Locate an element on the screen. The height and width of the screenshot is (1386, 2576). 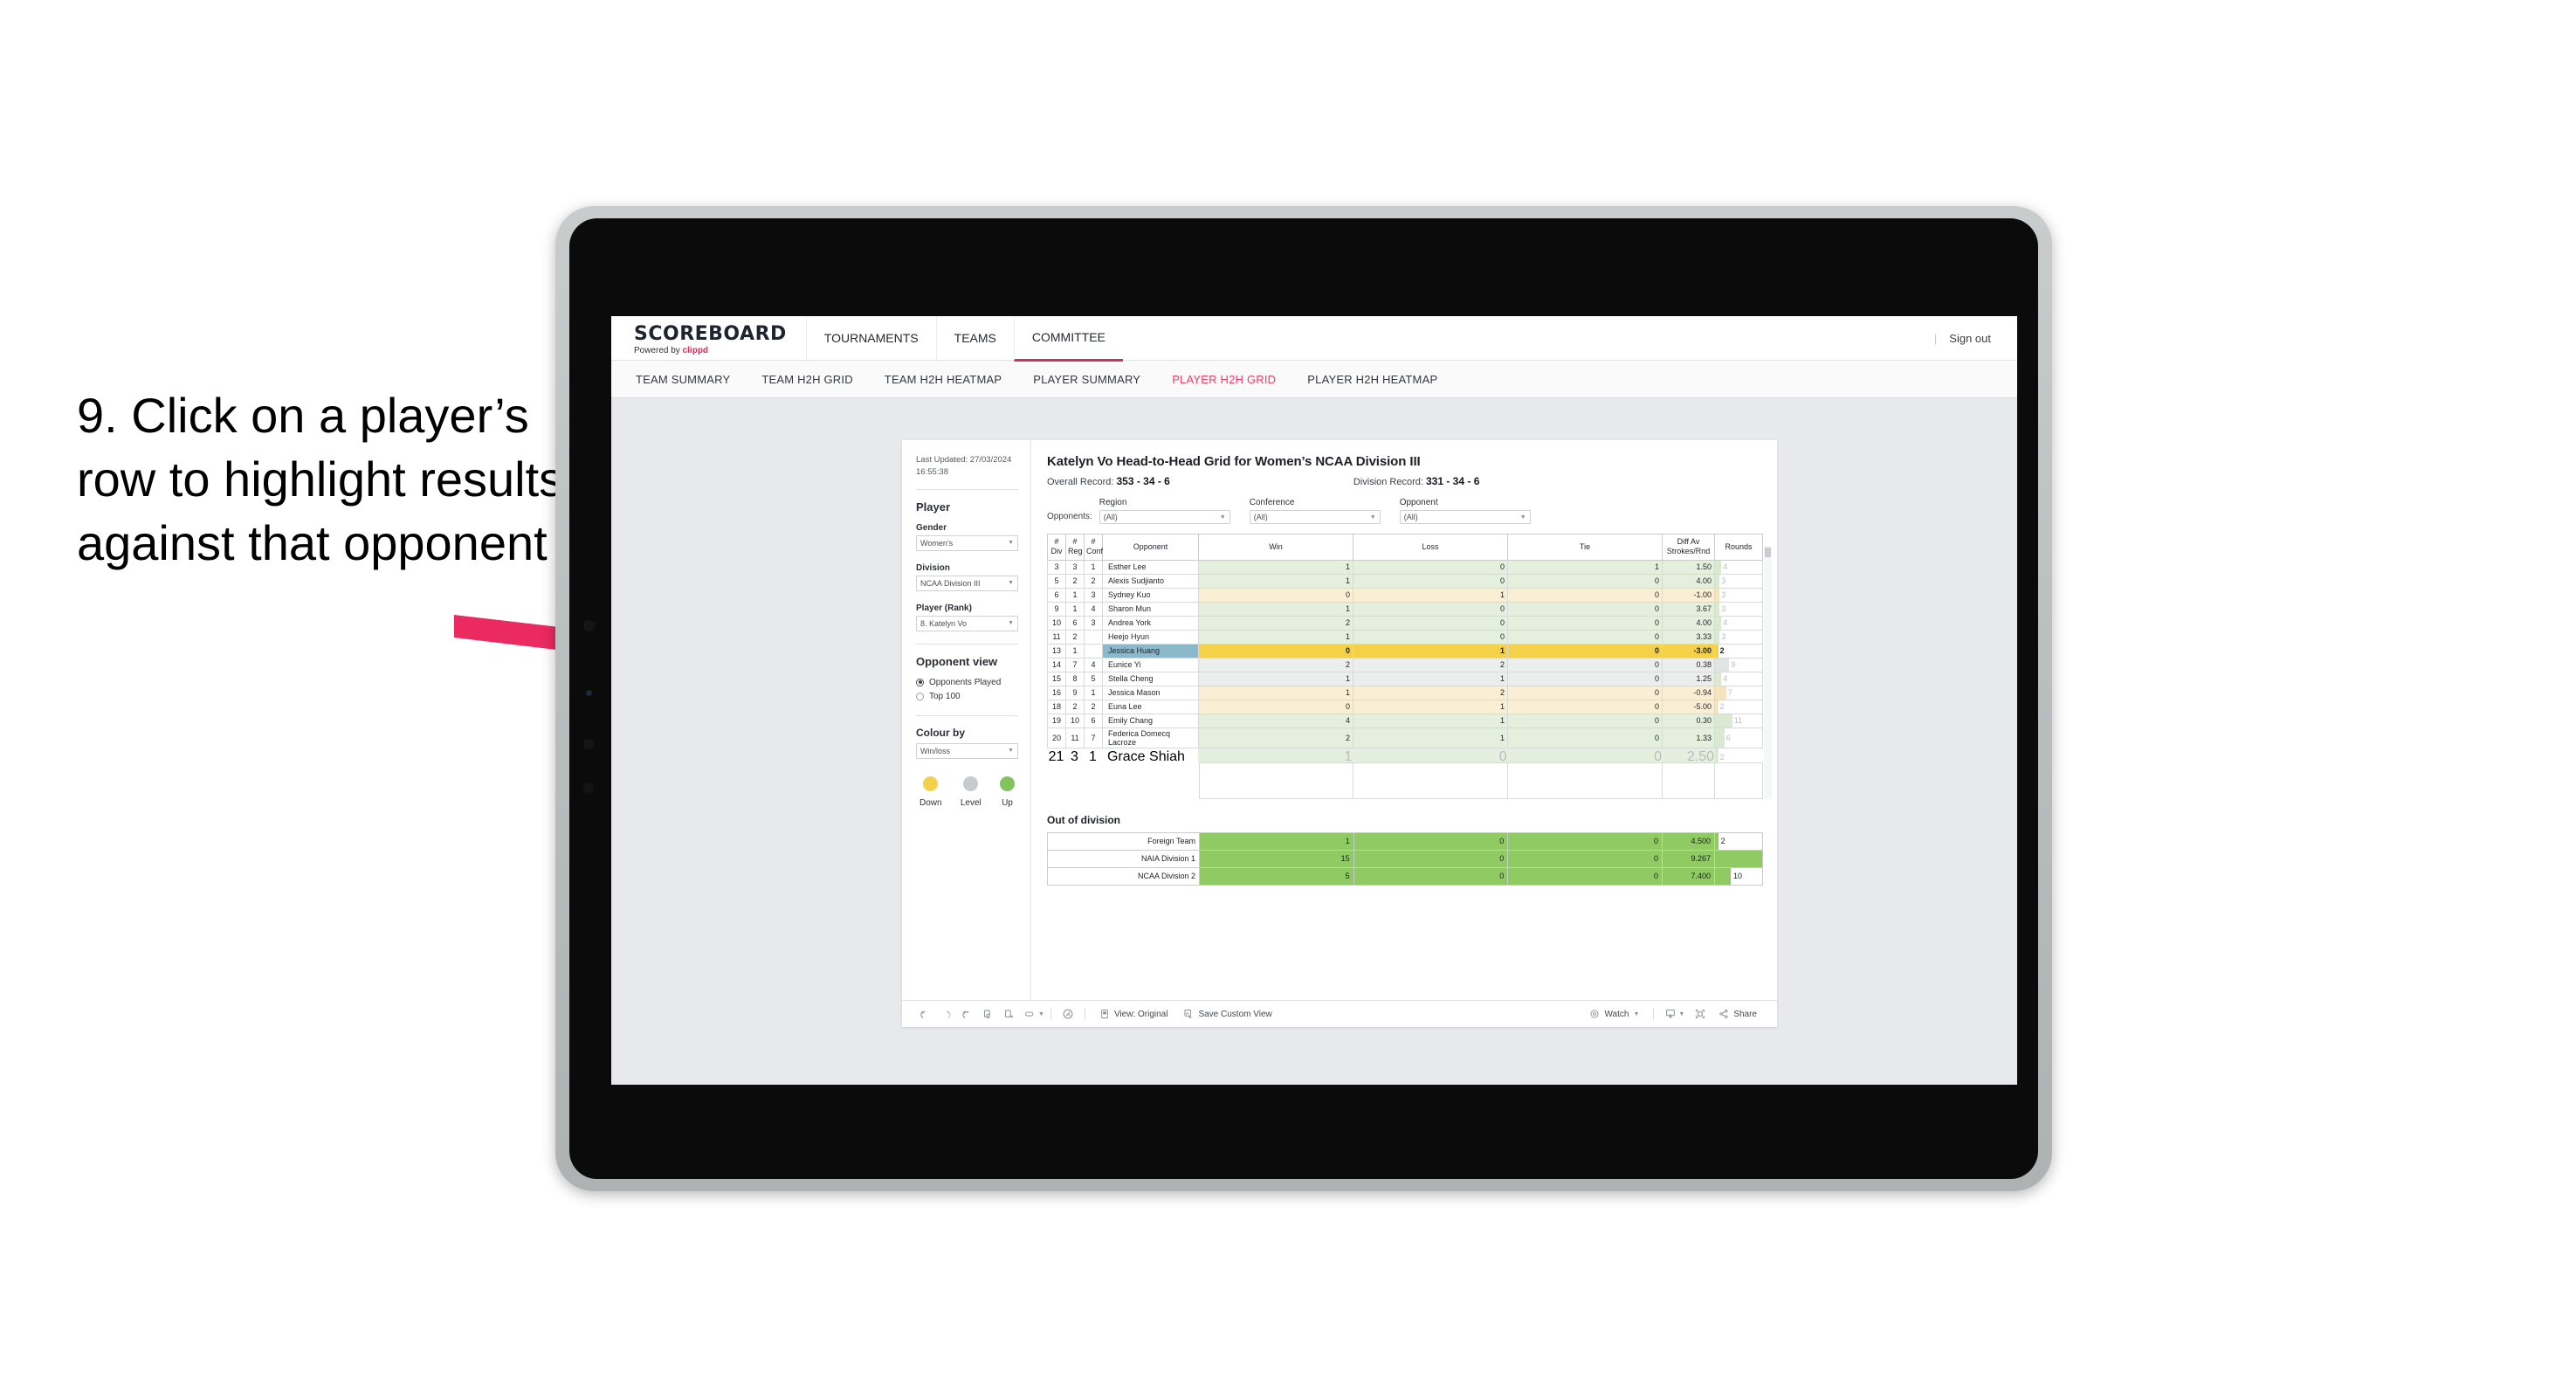
table-row: 16 9 1 Jessica Mason 1 2 0 -0.94 7 is located at coordinates (1405, 692).